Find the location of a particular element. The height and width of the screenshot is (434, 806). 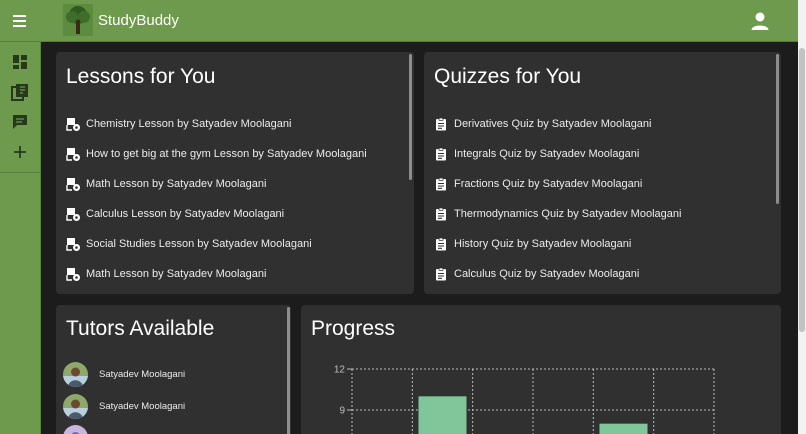

lesson-item: Calculus Lesson by Satyadev Moolagani is located at coordinates (175, 214).